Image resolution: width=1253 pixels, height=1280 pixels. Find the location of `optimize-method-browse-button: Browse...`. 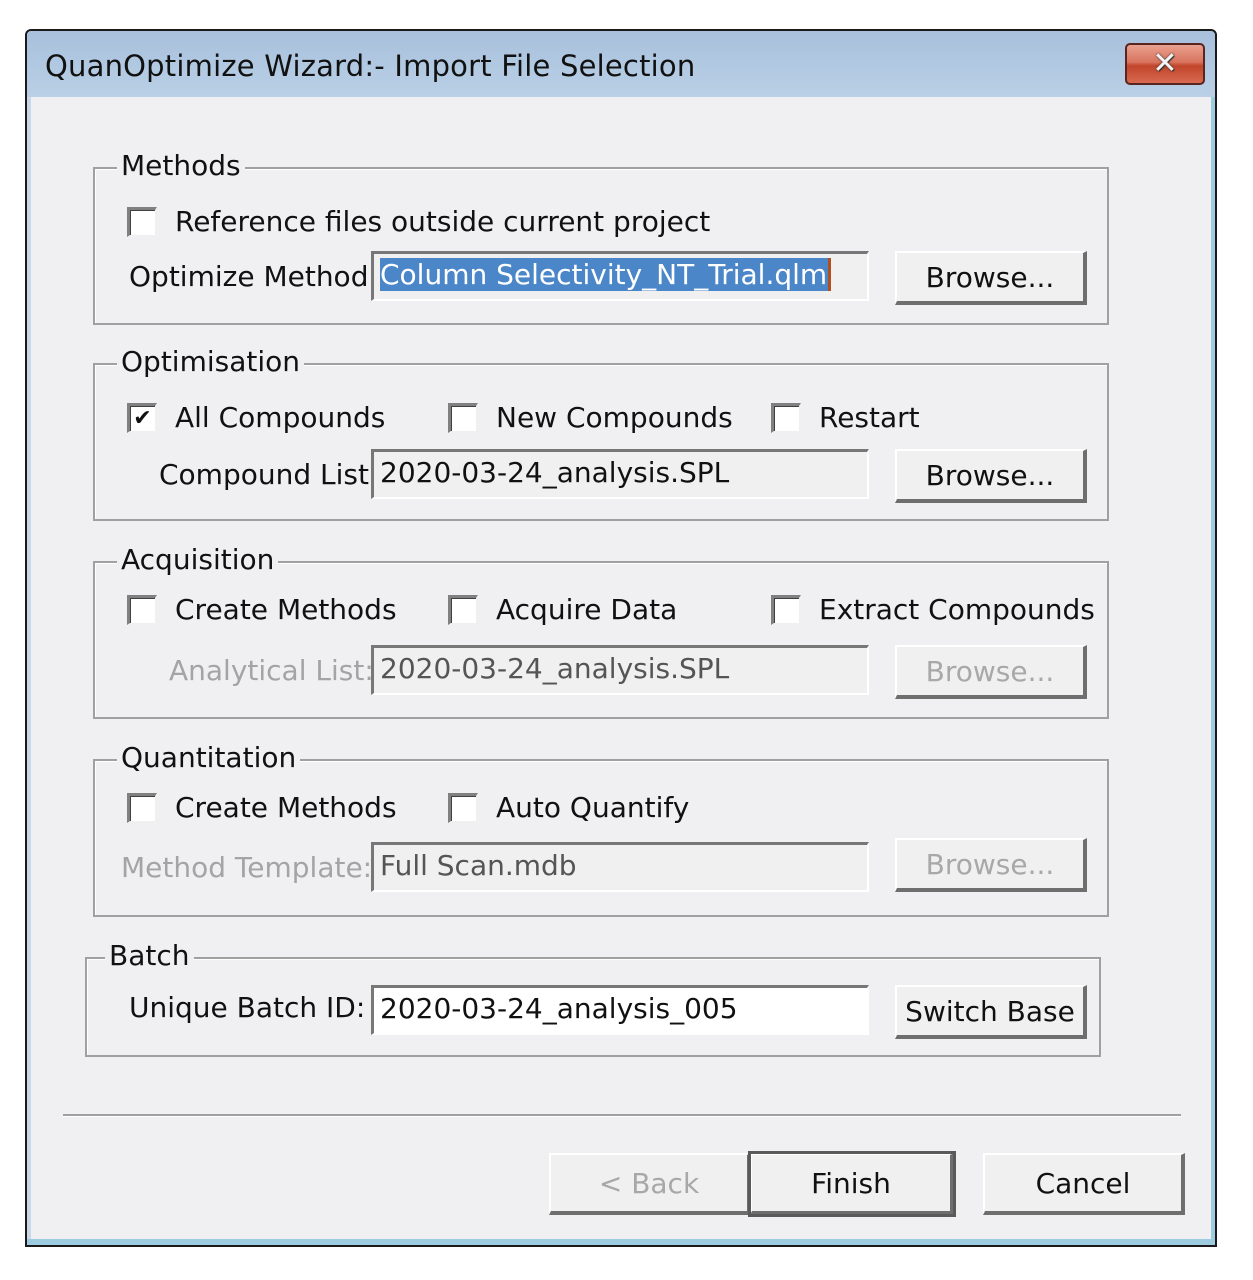

optimize-method-browse-button: Browse... is located at coordinates (991, 278).